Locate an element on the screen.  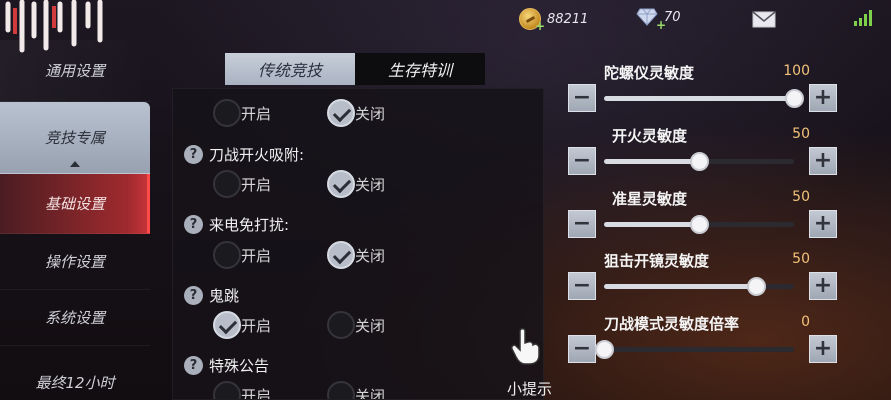
slider-label: 准星灵敏度 is located at coordinates (650, 199).